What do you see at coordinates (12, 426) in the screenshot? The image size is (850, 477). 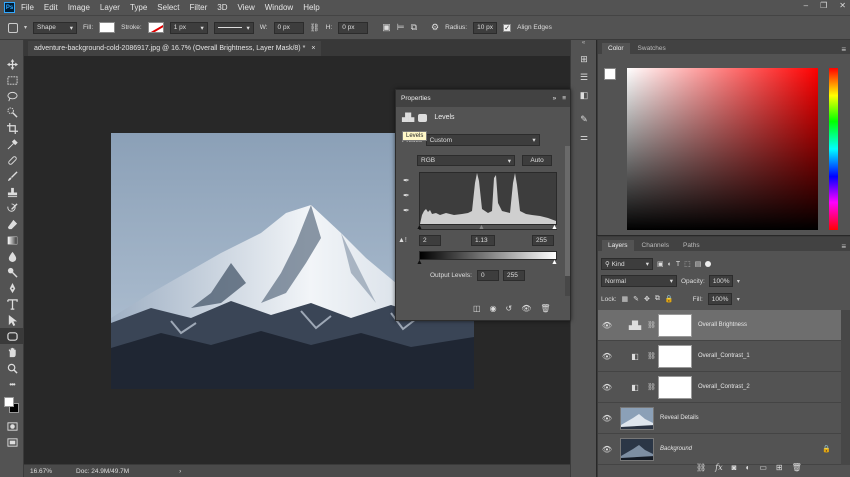 I see `quick-mask-icon` at bounding box center [12, 426].